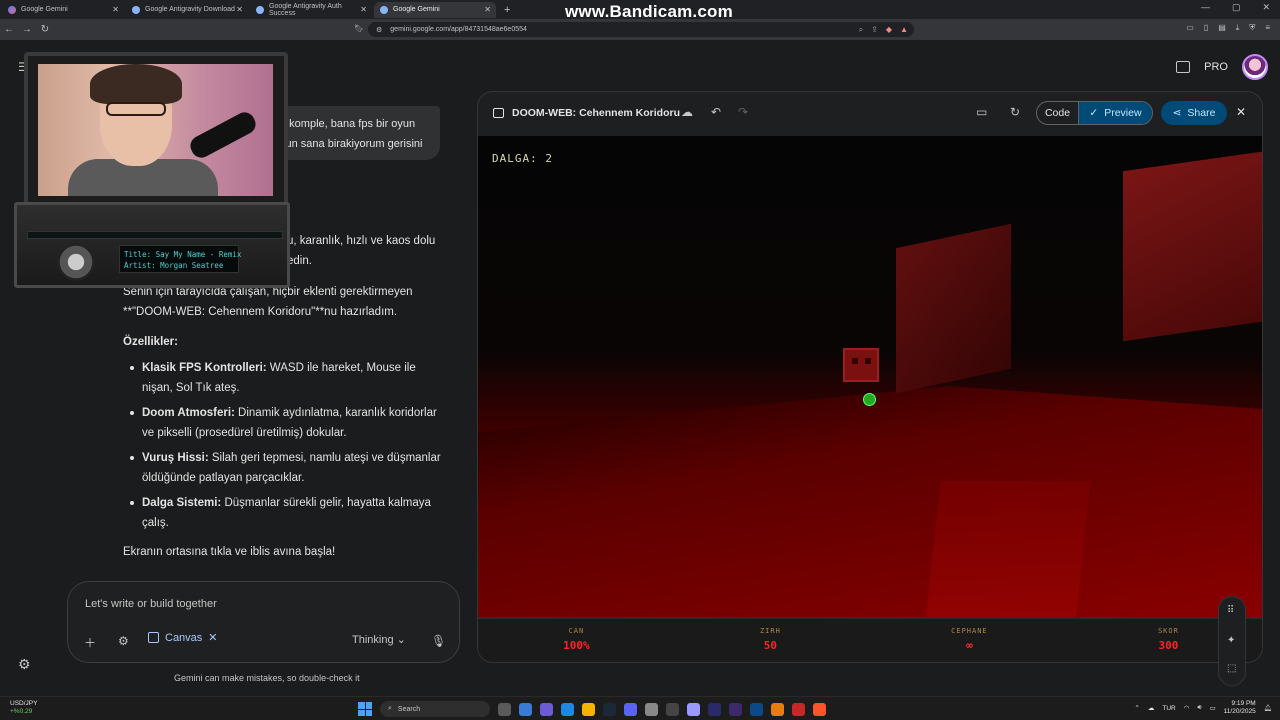 This screenshot has height=720, width=1280. What do you see at coordinates (798, 709) in the screenshot?
I see `bandicam-icon` at bounding box center [798, 709].